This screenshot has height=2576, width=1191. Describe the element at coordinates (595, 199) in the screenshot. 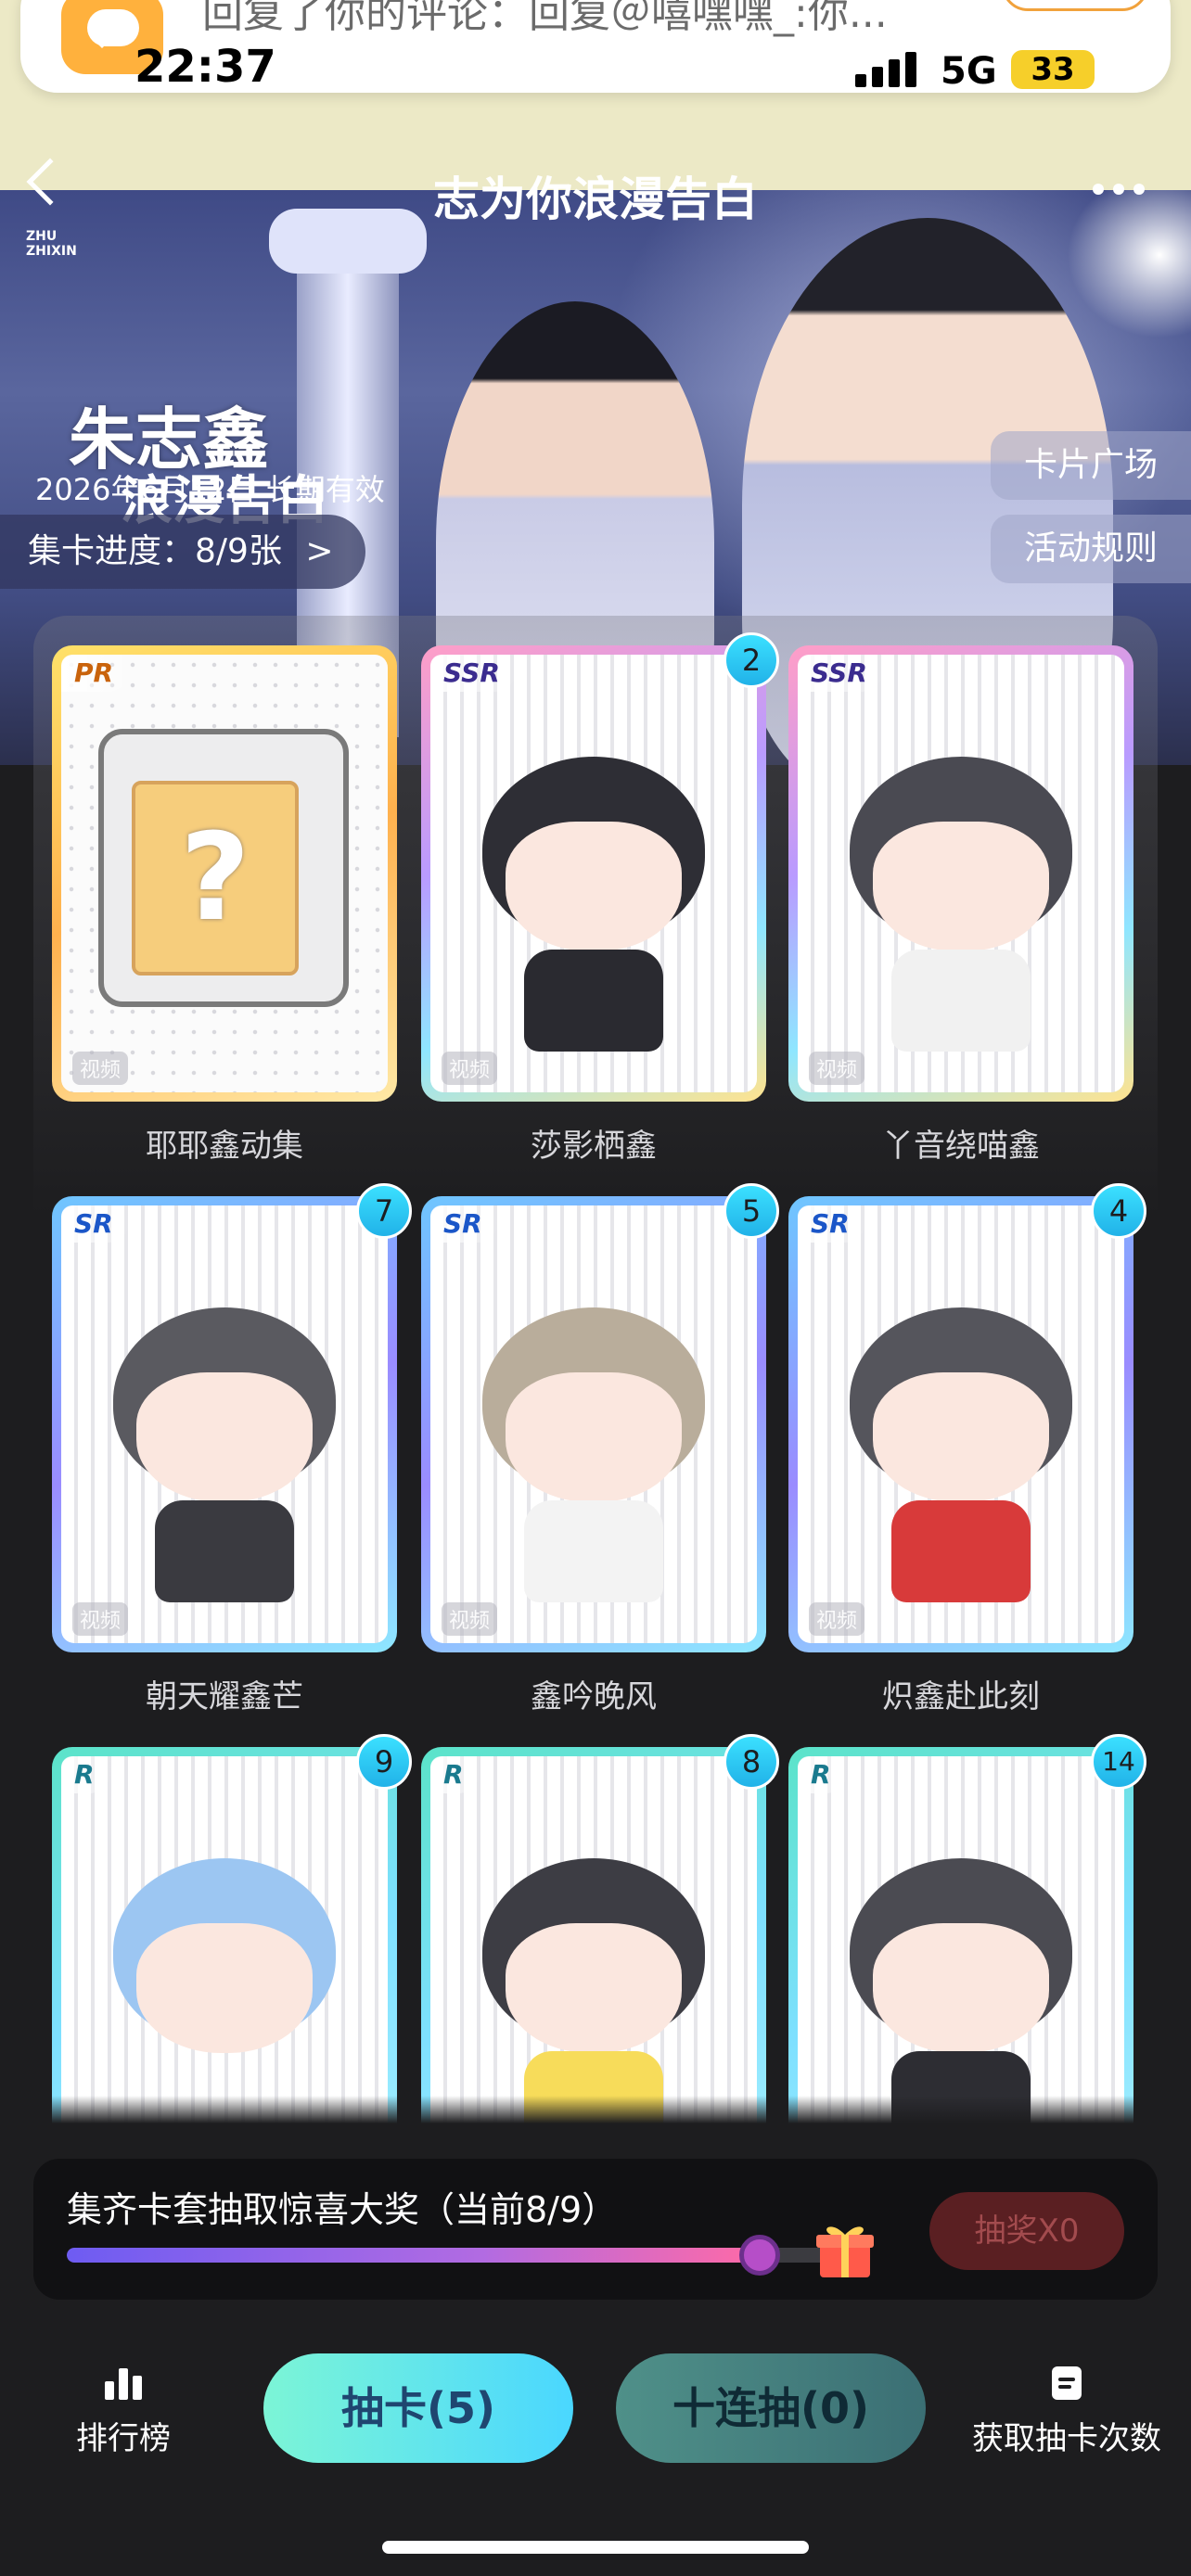

I see `page-title: 志为你浪漫告白` at that location.